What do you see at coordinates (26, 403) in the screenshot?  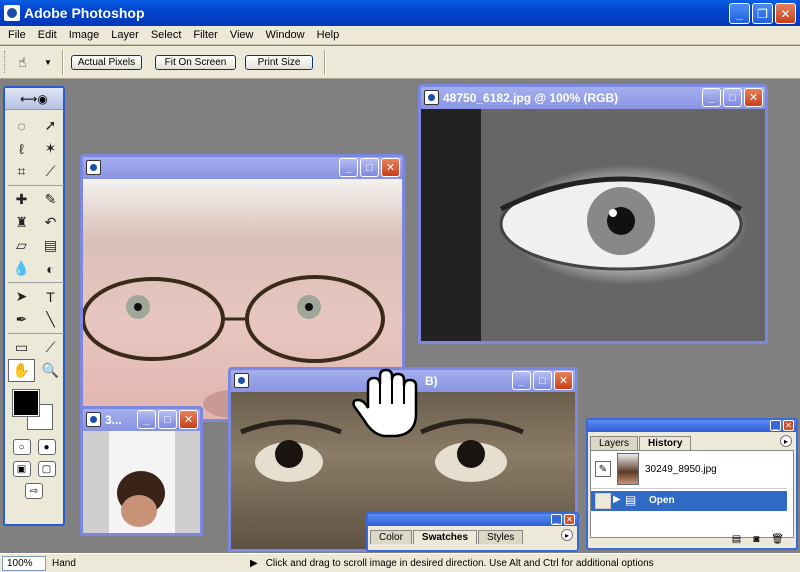 I see `foreground-color-swatch` at bounding box center [26, 403].